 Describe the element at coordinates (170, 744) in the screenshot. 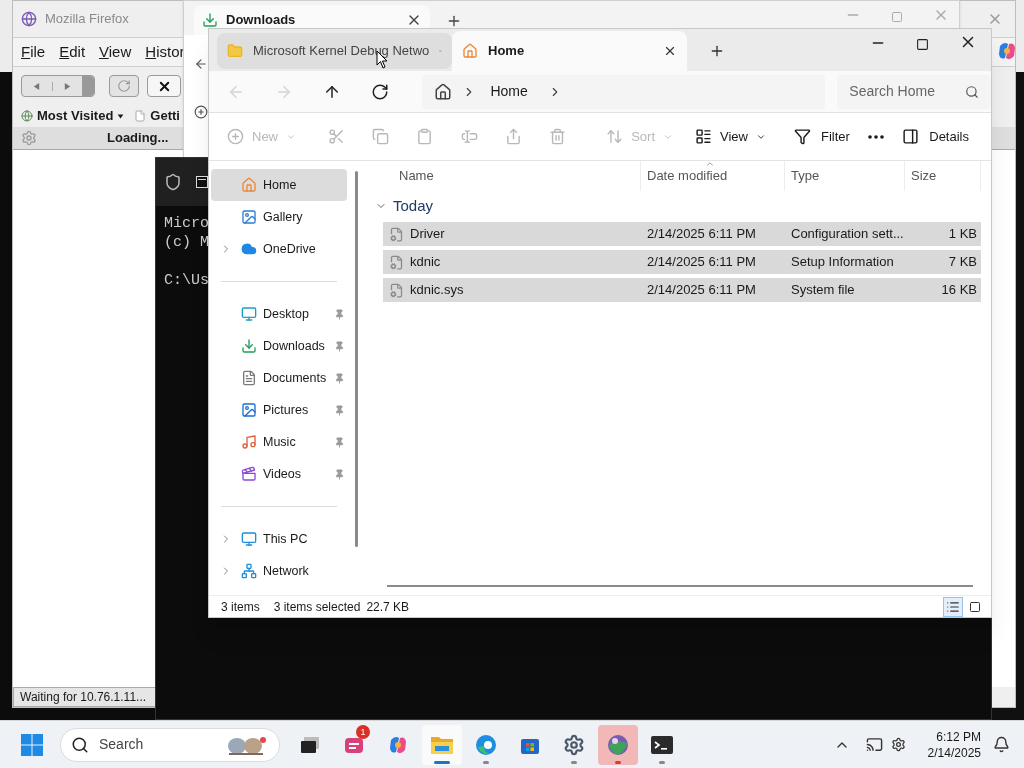

I see `search-field: Search` at that location.